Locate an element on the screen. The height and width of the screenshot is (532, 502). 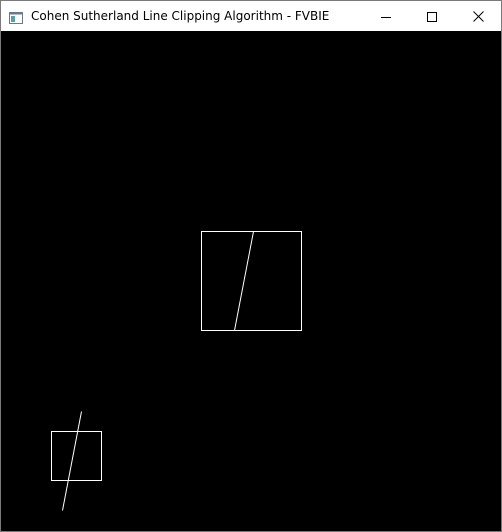
minimize-icon is located at coordinates (386, 16).